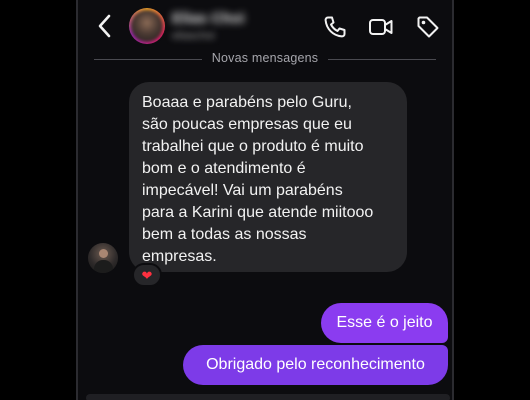 This screenshot has width=530, height=400. I want to click on divider-line-right, so click(382, 59).